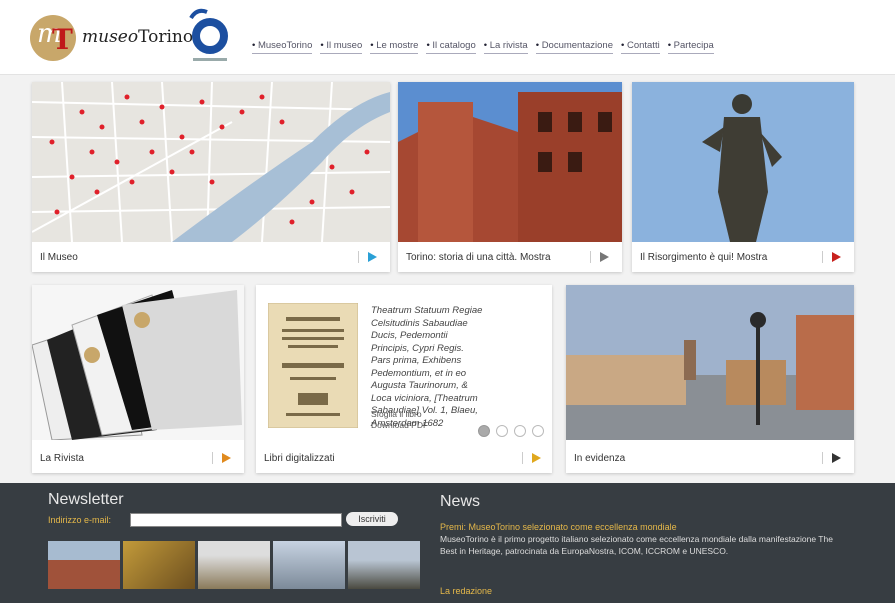 Image resolution: width=895 pixels, height=603 pixels. What do you see at coordinates (341, 47) in the screenshot?
I see `nav-il-museo: Il museo` at bounding box center [341, 47].